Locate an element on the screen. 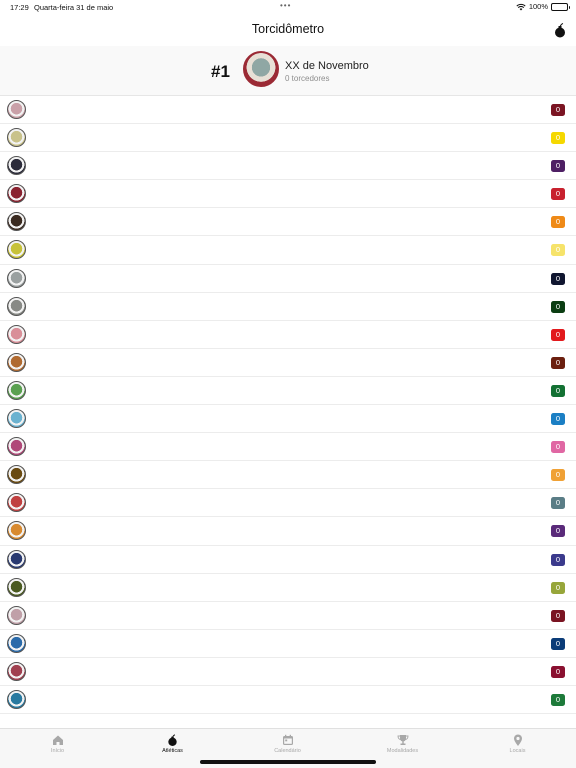 The image size is (576, 768). tab-label: Locais is located at coordinates (517, 751).